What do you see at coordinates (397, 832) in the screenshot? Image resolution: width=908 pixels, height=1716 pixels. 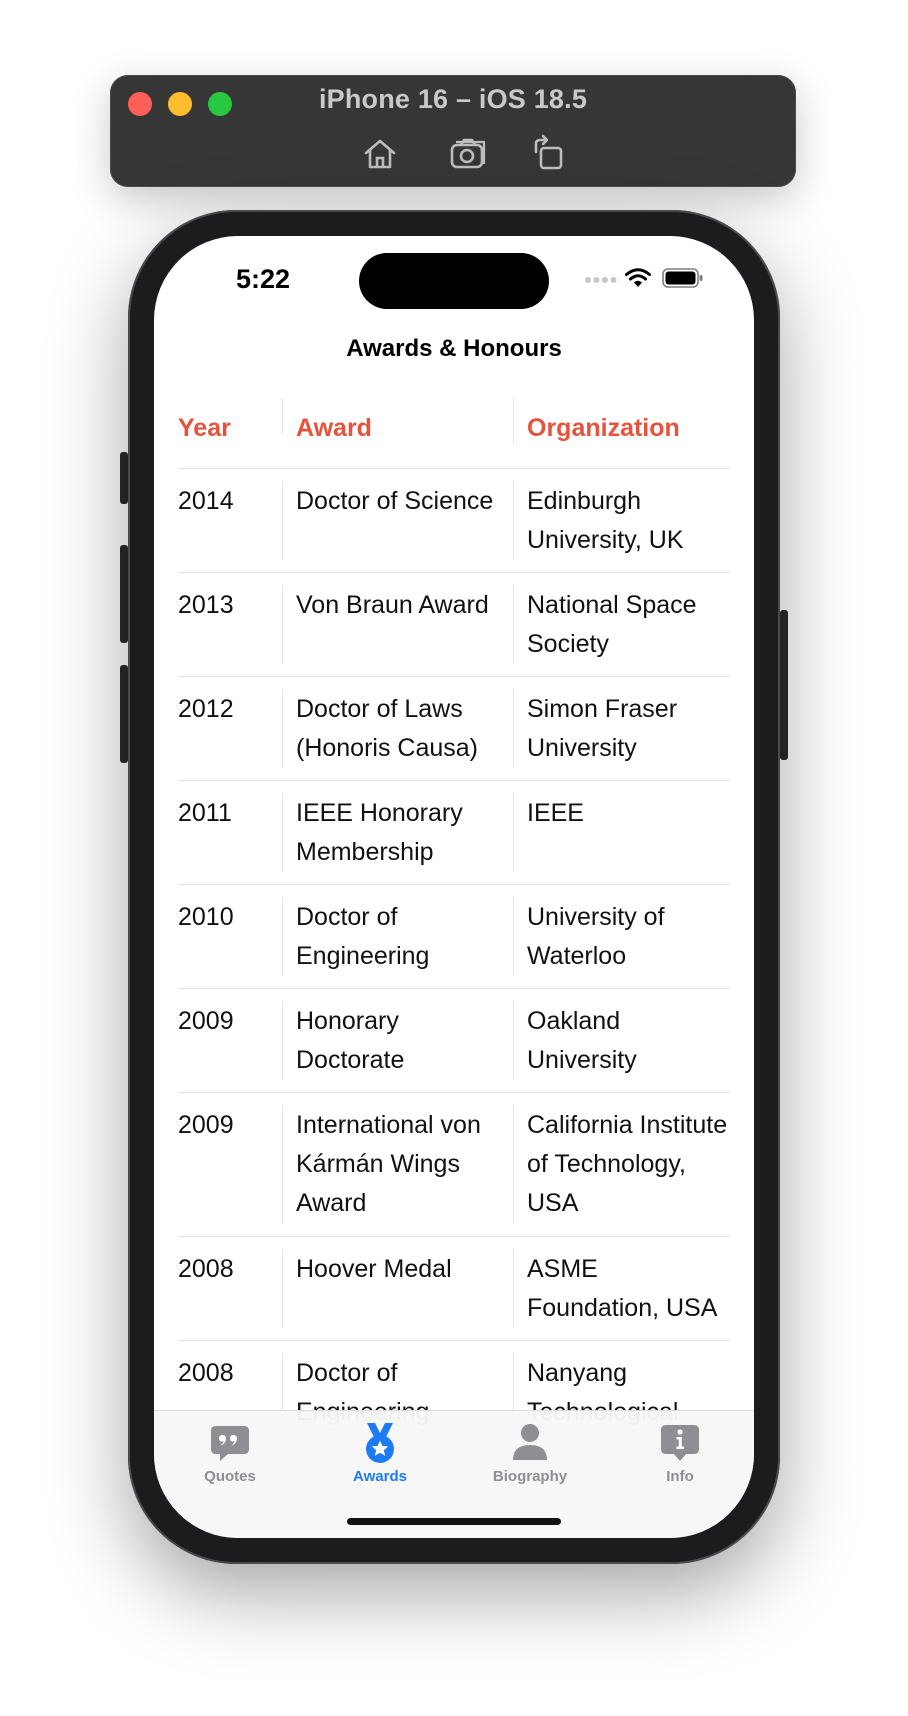 I see `award-cell: IEEE Honorary Membership` at bounding box center [397, 832].